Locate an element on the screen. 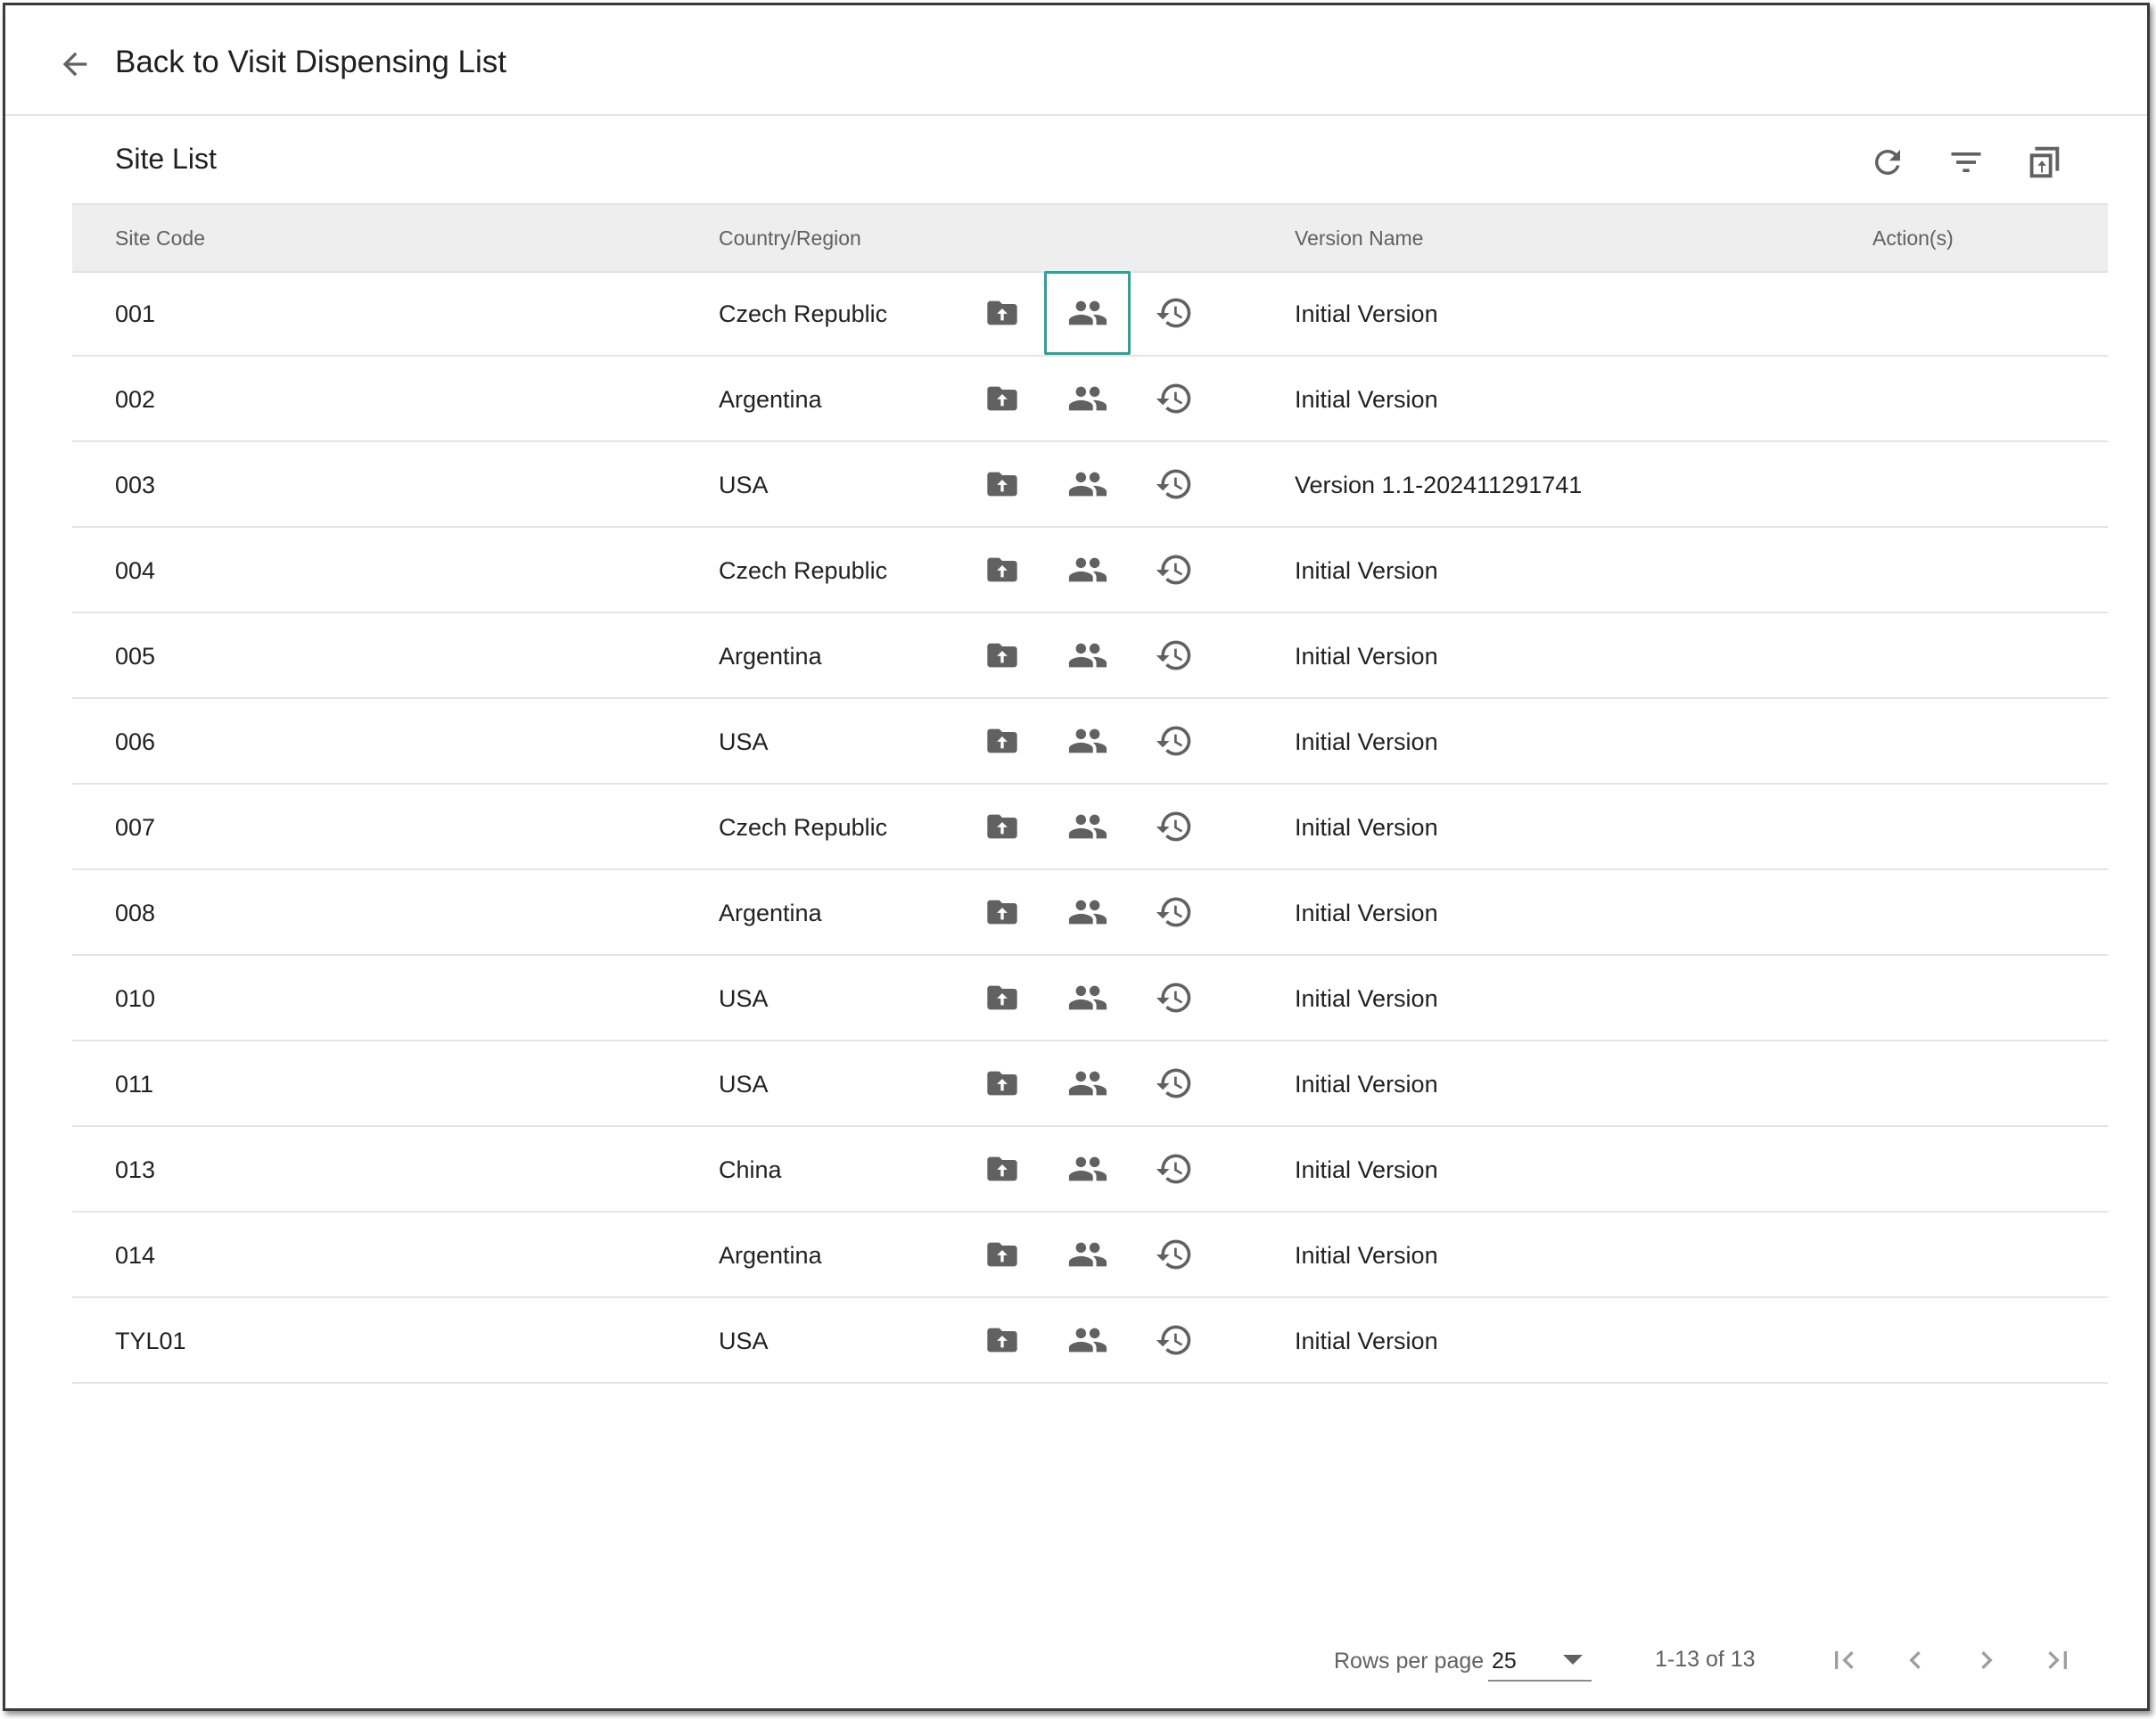 The height and width of the screenshot is (1719, 2156). last-page-icon is located at coordinates (2057, 1660).